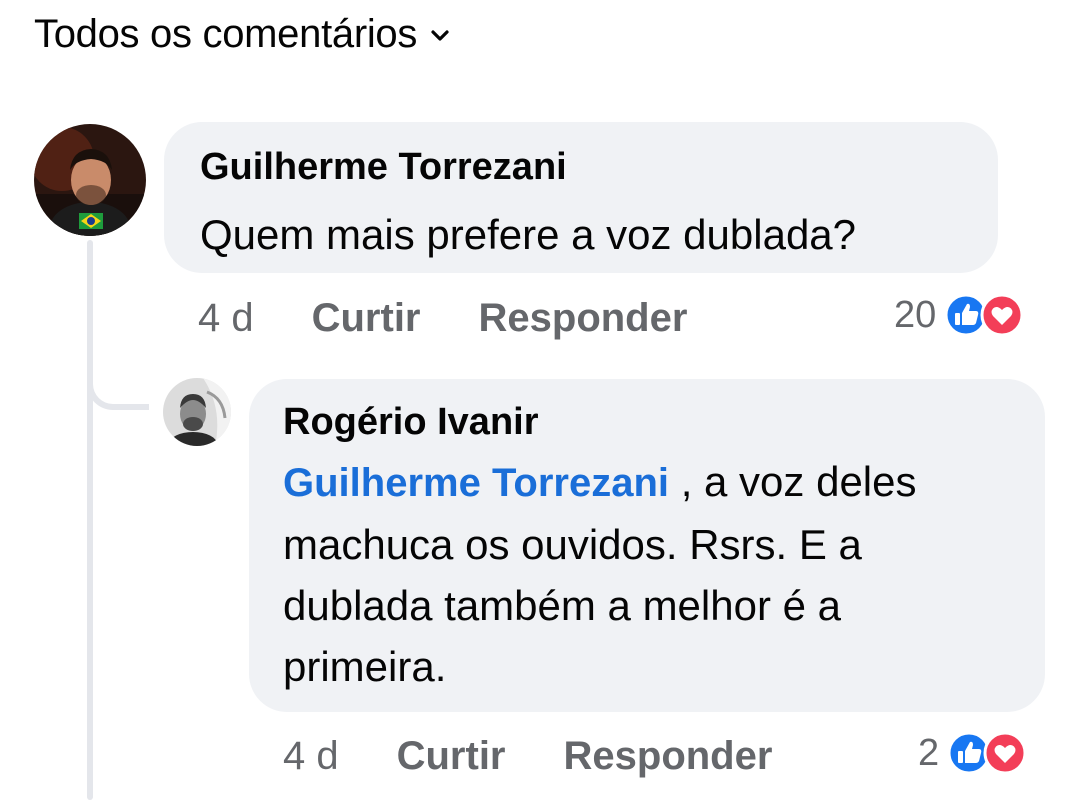 This screenshot has width=1080, height=800. What do you see at coordinates (226, 34) in the screenshot?
I see `comment-filter-label: Todos os comentários` at bounding box center [226, 34].